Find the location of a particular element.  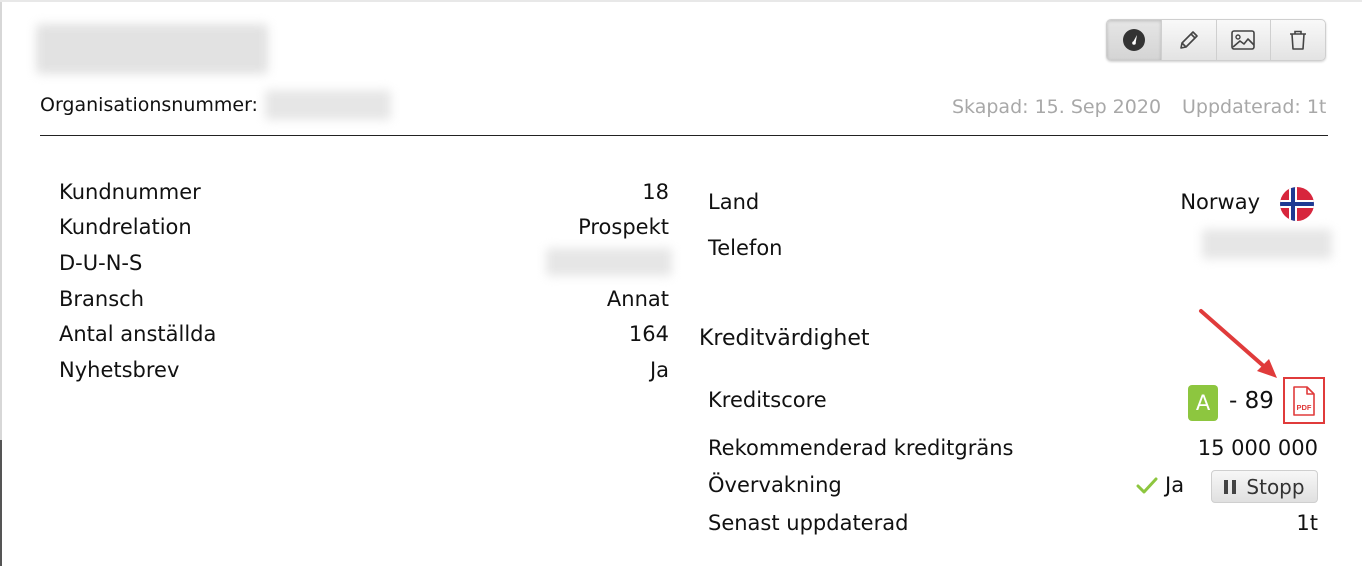

dashboard-button is located at coordinates (1134, 40).